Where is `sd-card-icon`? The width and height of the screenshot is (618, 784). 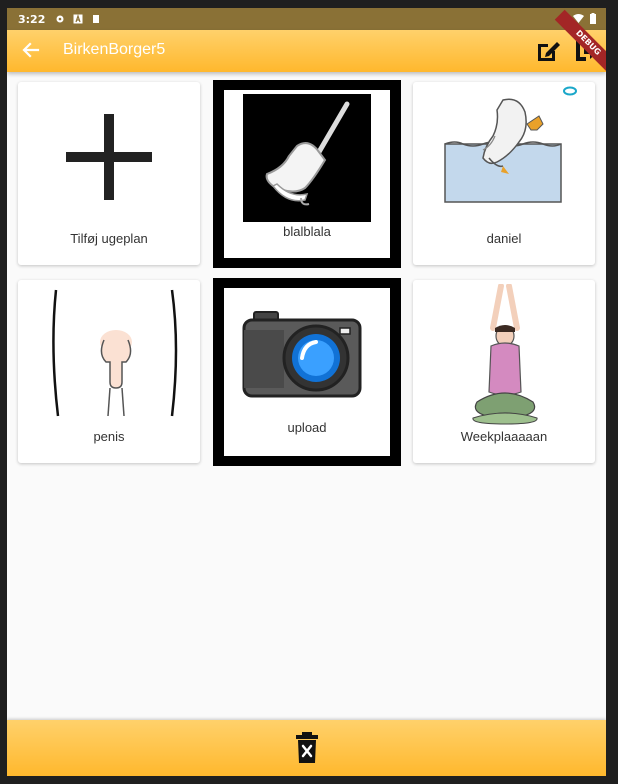
sd-card-icon is located at coordinates (96, 19).